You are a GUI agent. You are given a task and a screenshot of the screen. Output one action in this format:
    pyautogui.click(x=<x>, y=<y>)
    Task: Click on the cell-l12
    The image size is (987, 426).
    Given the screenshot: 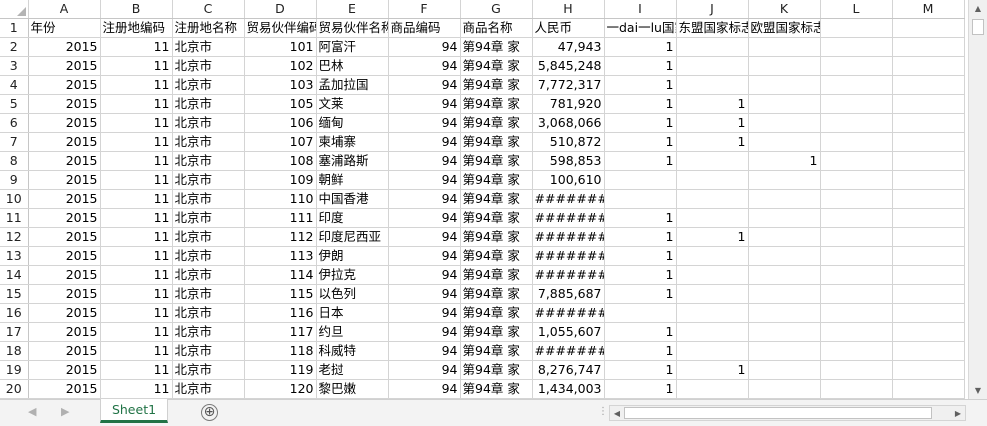 What is the action you would take?
    pyautogui.click(x=856, y=237)
    